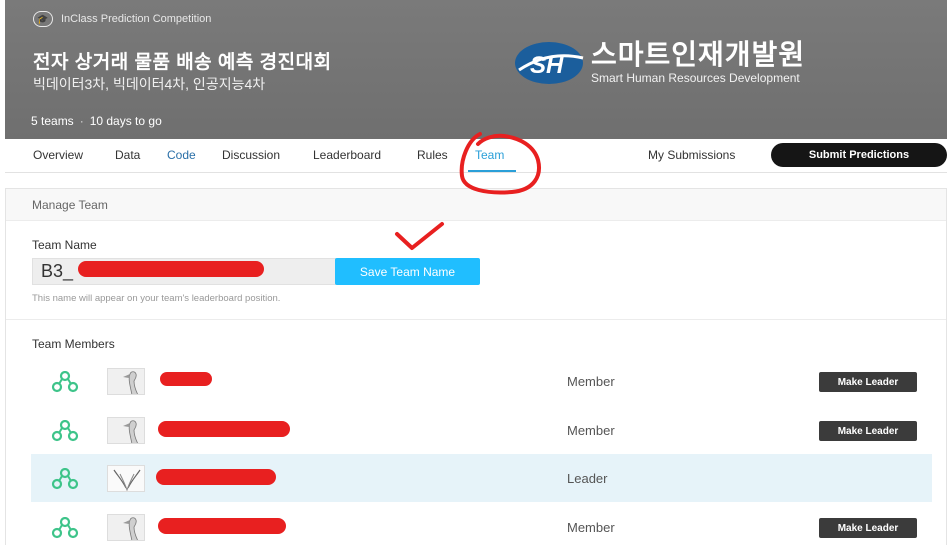  Describe the element at coordinates (547, 65) in the screenshot. I see `logo-mark-text: SH` at that location.